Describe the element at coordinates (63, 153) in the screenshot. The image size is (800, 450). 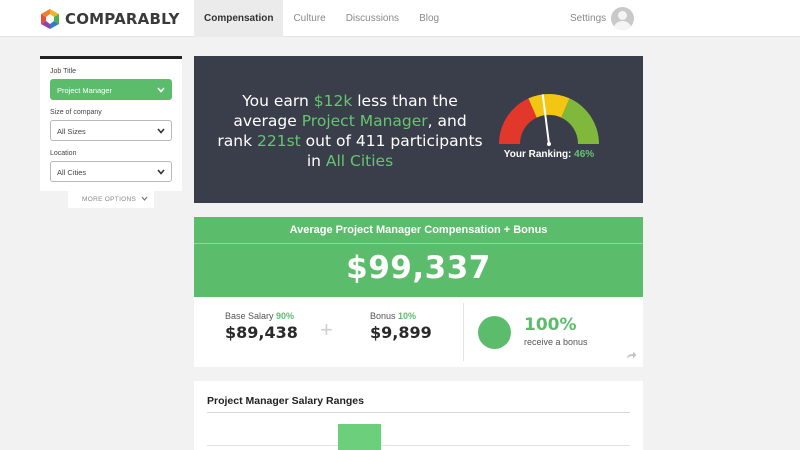
I see `location-label: Location` at that location.